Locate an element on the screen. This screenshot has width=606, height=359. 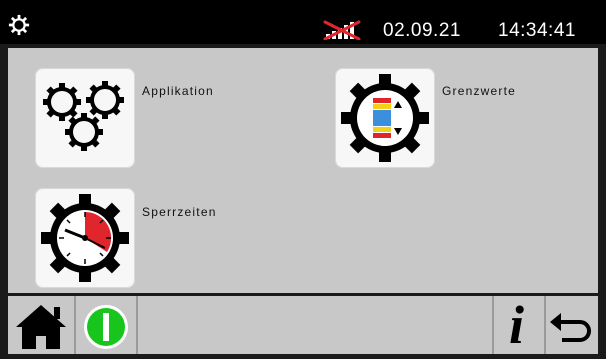
three-gears-icon is located at coordinates (83, 116).